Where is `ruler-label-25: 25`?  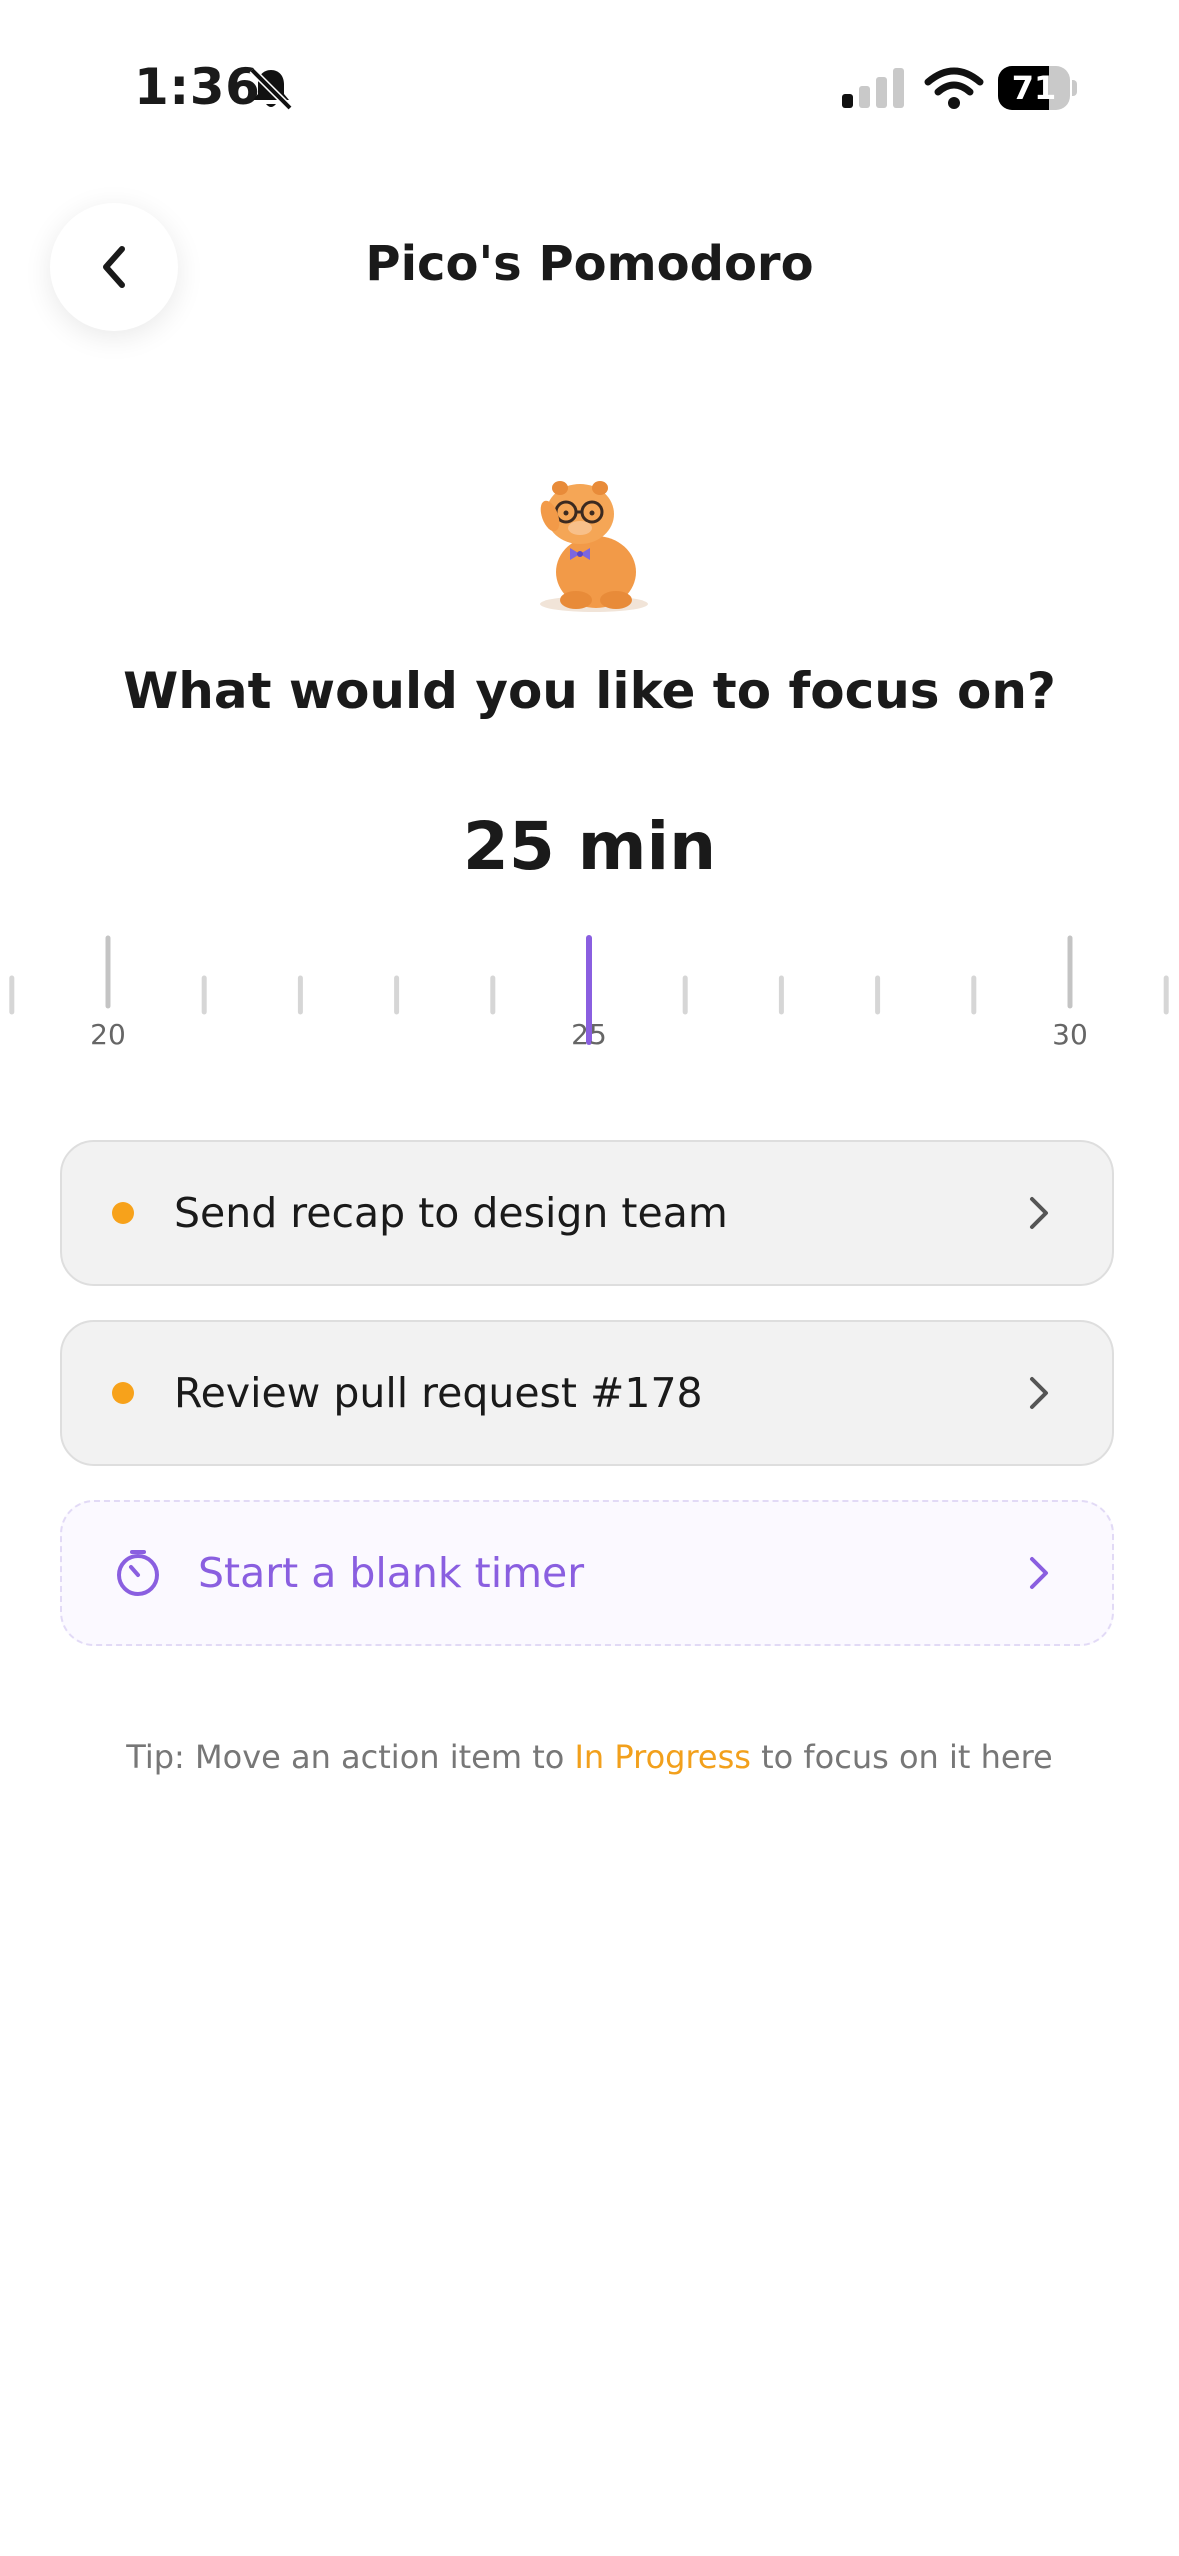
ruler-label-25: 25 is located at coordinates (589, 1034).